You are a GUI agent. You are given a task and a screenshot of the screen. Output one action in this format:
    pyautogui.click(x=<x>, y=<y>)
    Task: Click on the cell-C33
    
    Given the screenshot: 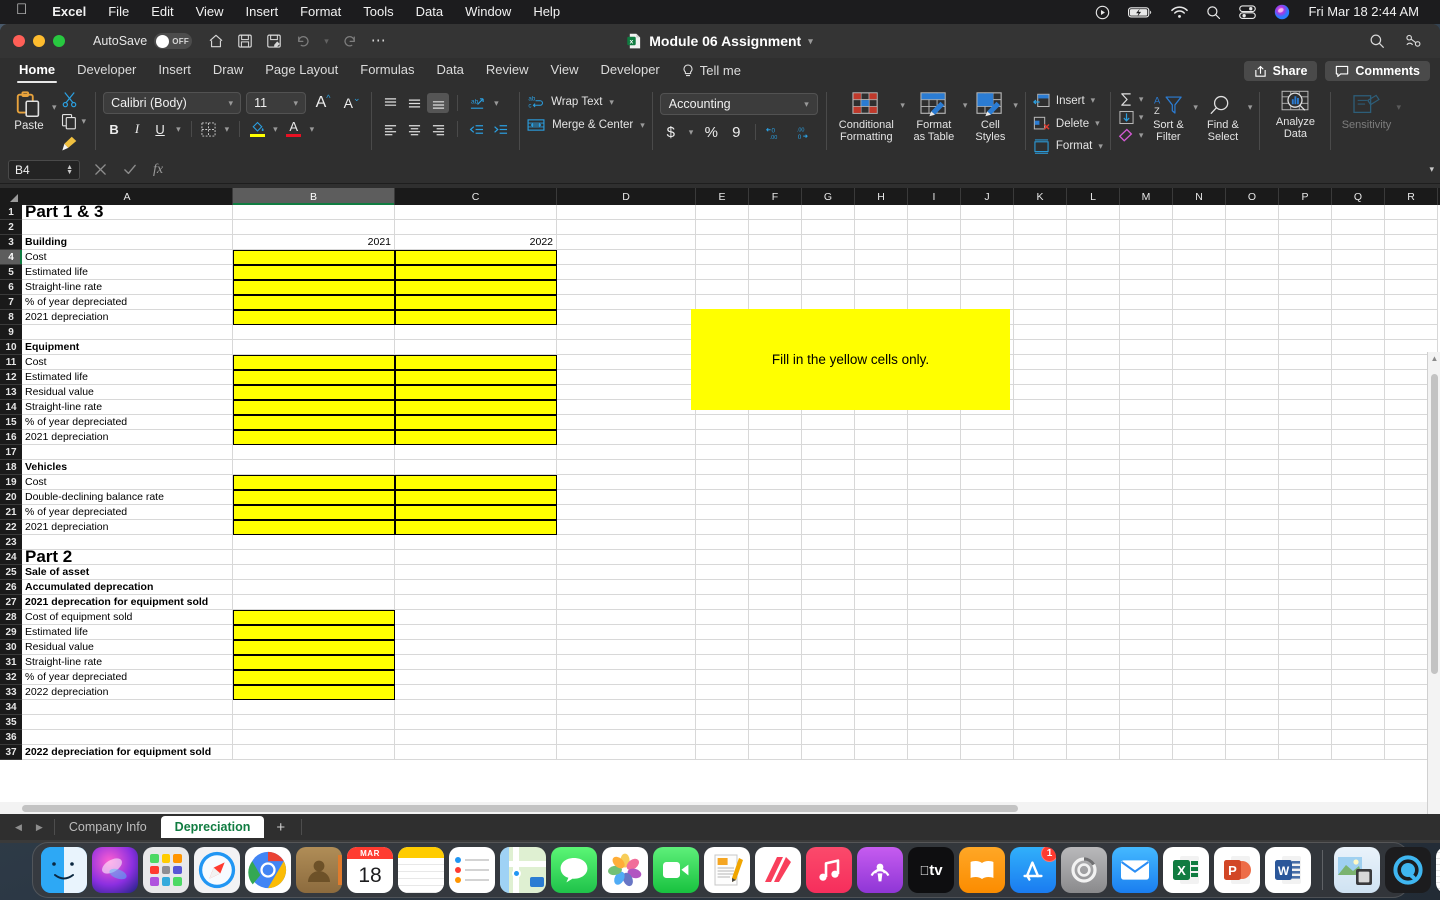 What is the action you would take?
    pyautogui.click(x=476, y=692)
    